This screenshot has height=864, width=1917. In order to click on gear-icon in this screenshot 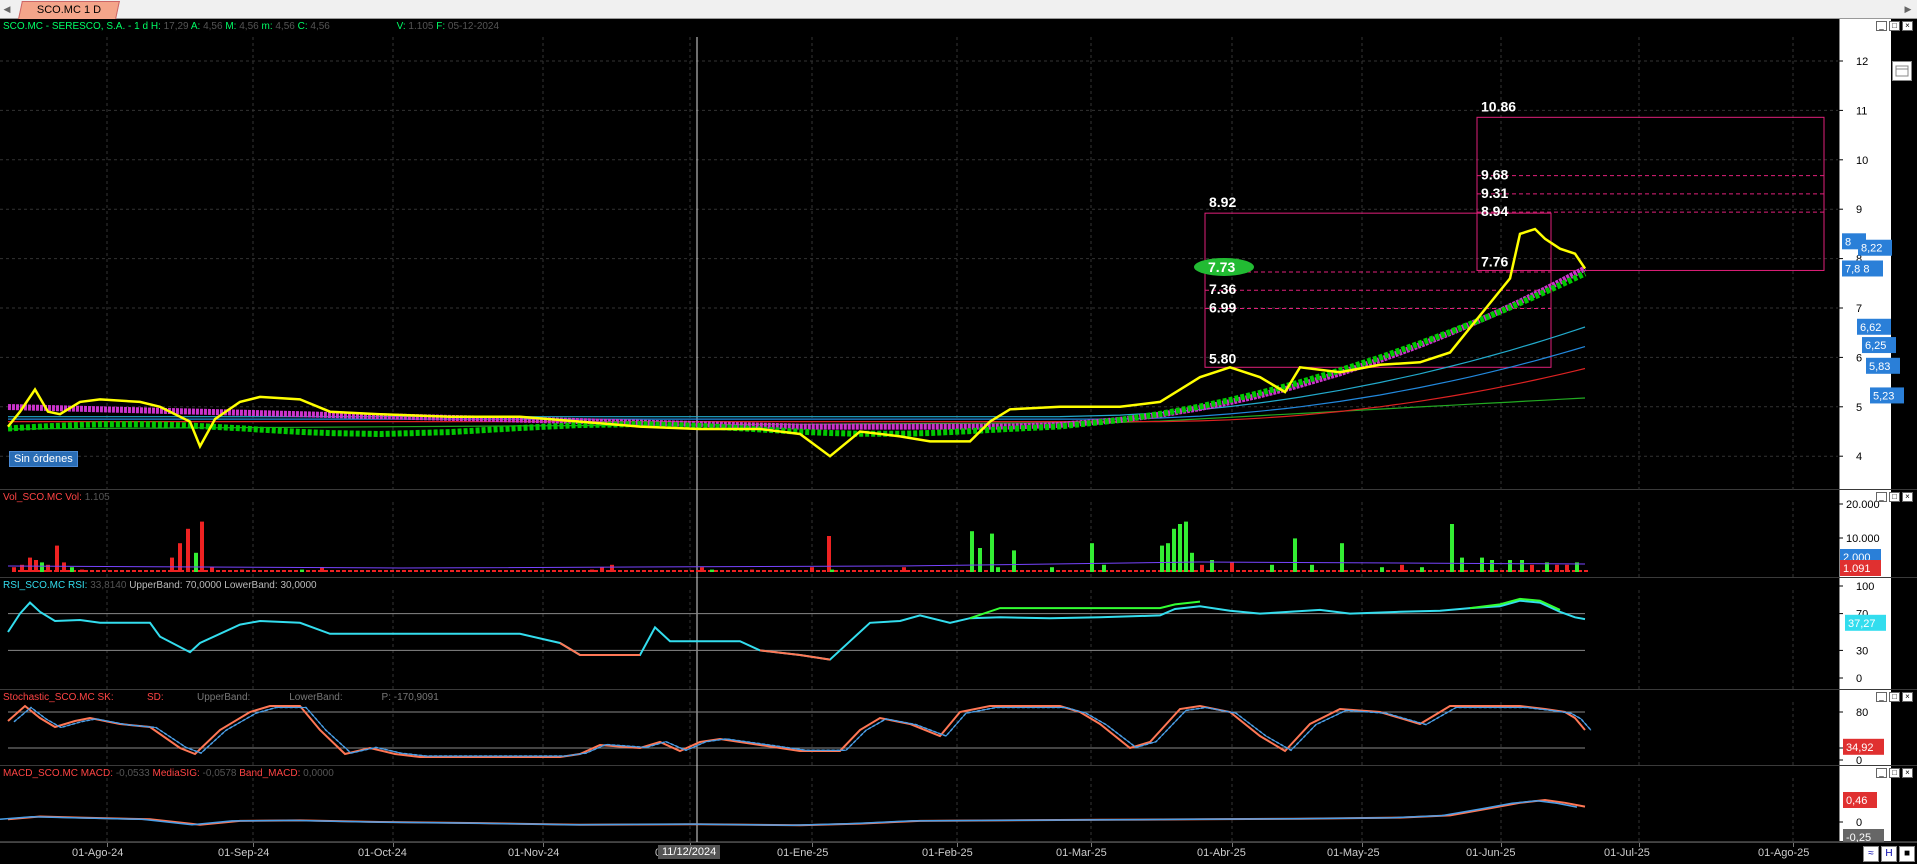, I will do `click(1902, 71)`.